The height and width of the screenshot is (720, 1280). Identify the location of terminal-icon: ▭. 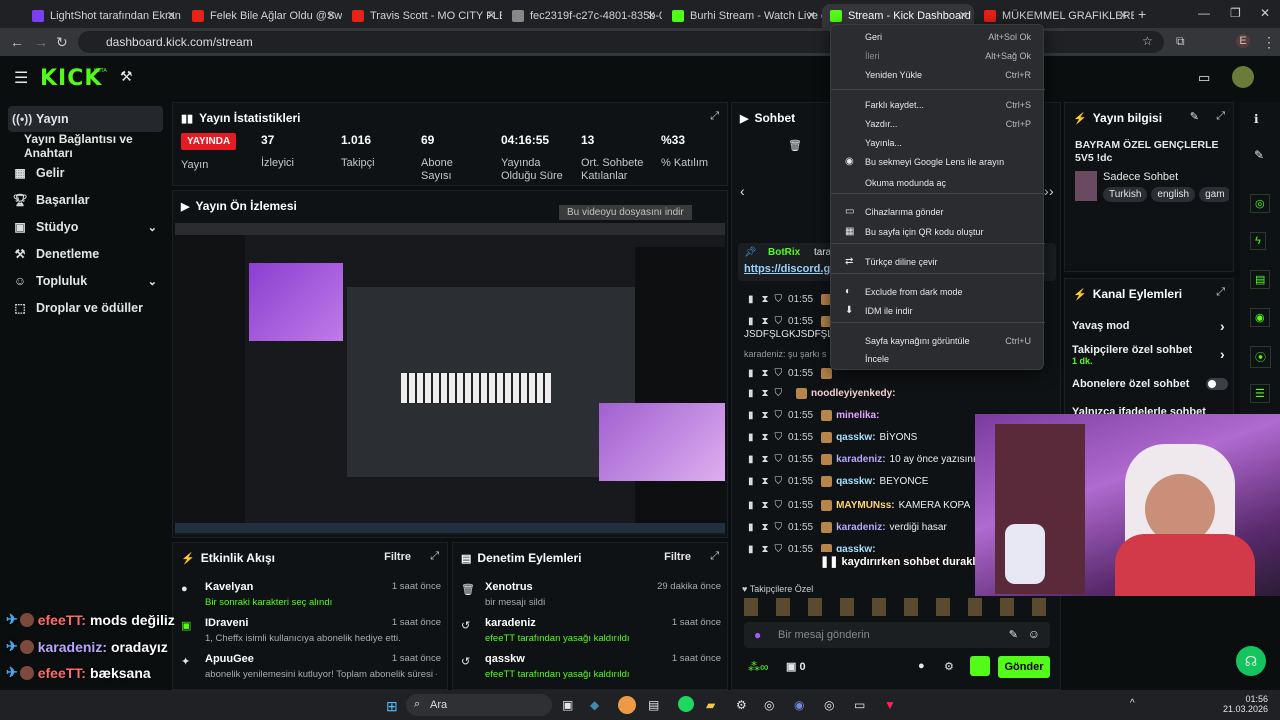
(859, 705).